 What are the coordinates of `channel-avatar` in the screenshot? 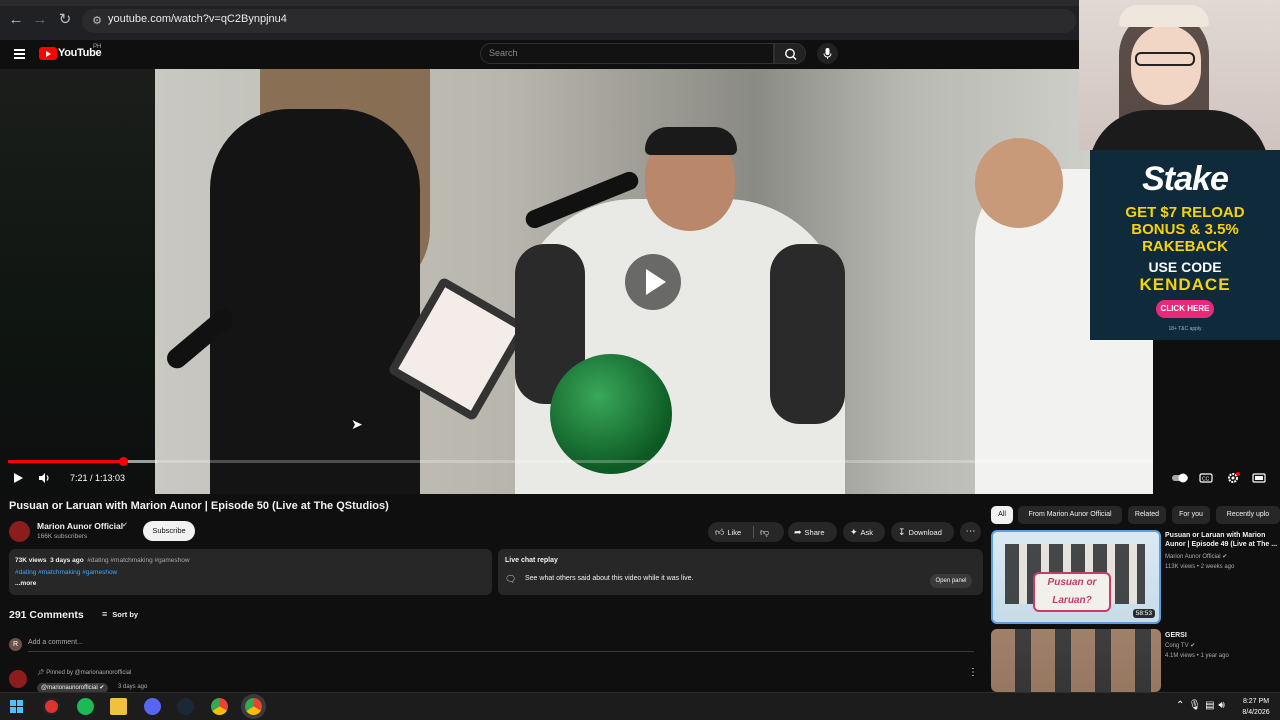 It's located at (19, 531).